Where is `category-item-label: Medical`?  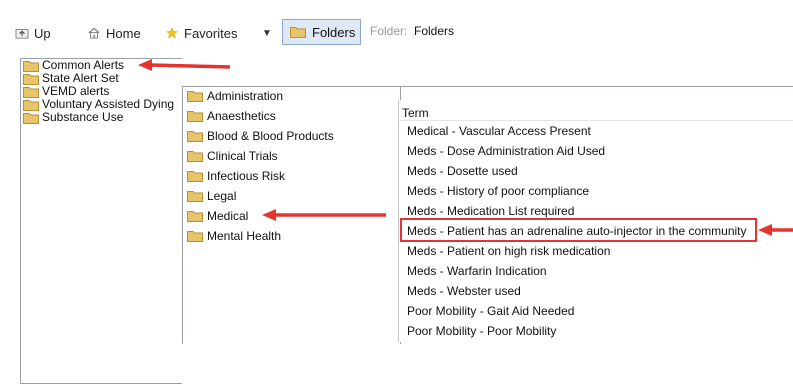
category-item-label: Medical is located at coordinates (228, 216).